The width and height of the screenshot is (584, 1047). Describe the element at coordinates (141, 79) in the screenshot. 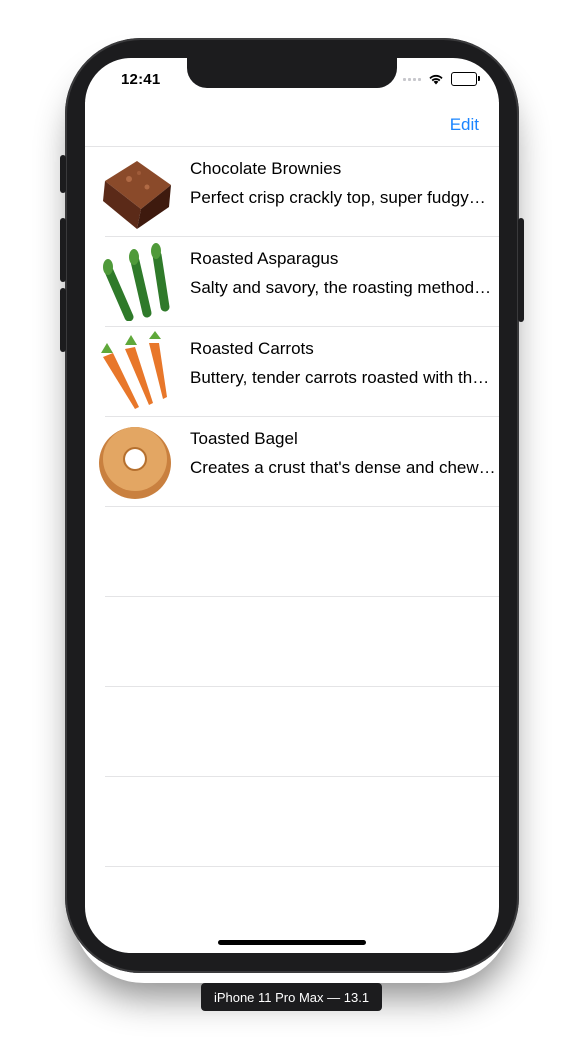

I see `status-time: 12:41` at that location.